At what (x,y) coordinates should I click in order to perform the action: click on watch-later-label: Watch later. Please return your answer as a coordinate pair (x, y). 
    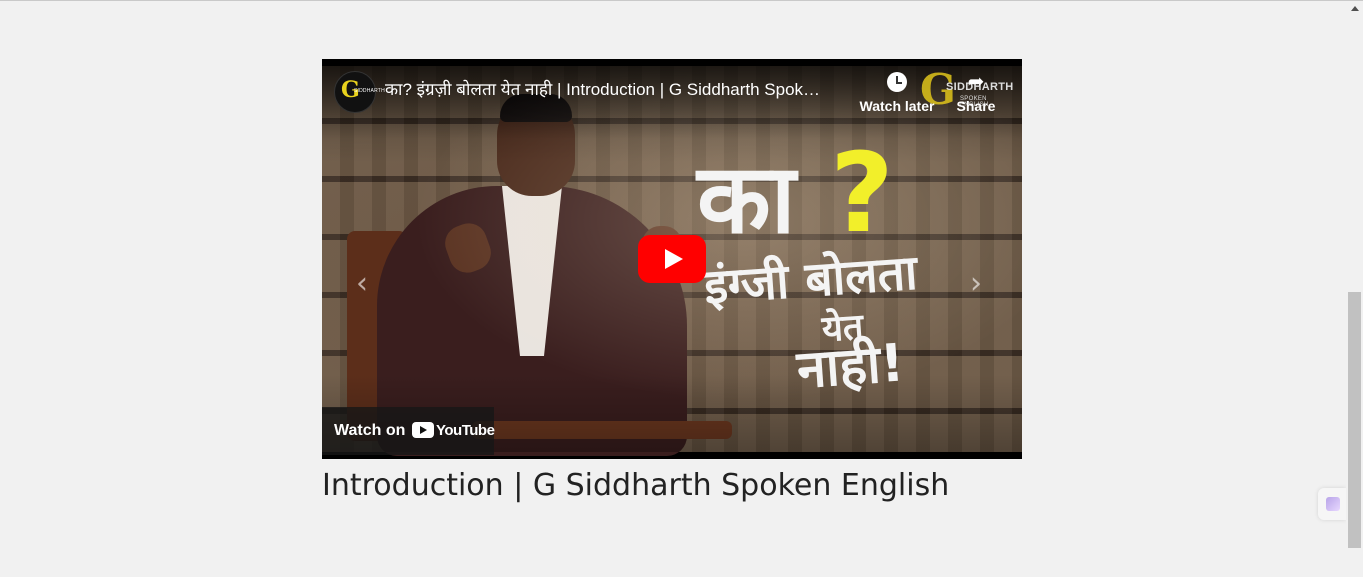
    Looking at the image, I should click on (897, 106).